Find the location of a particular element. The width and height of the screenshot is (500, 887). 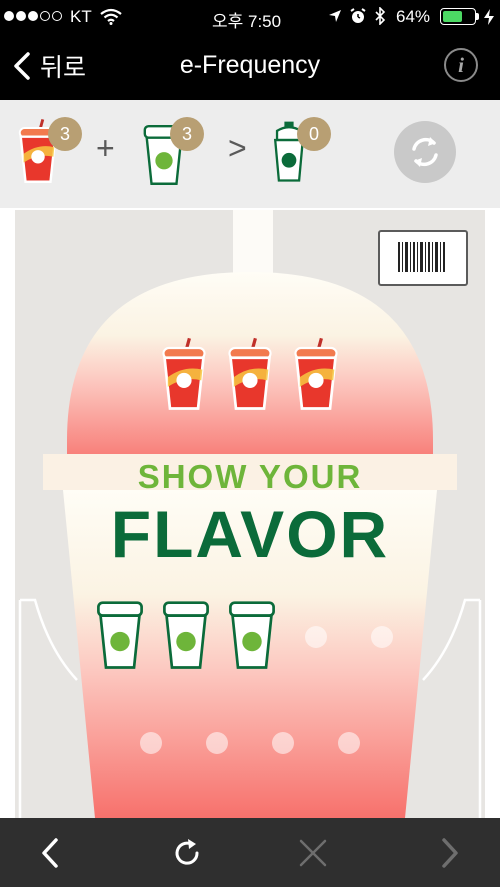

headline-flavor: FLAVOR is located at coordinates (250, 534).